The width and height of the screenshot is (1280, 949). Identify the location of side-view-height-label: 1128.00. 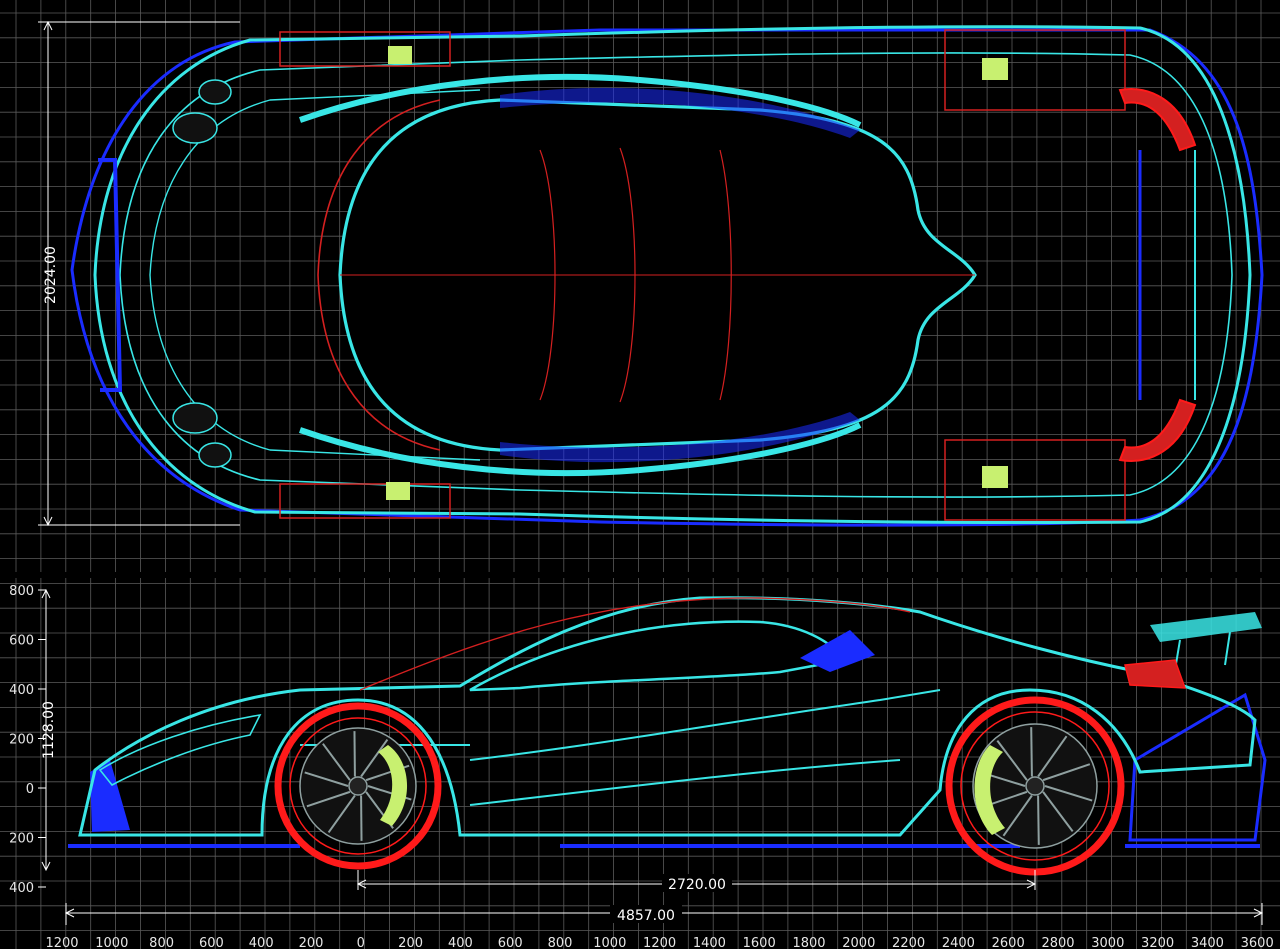
(49, 730).